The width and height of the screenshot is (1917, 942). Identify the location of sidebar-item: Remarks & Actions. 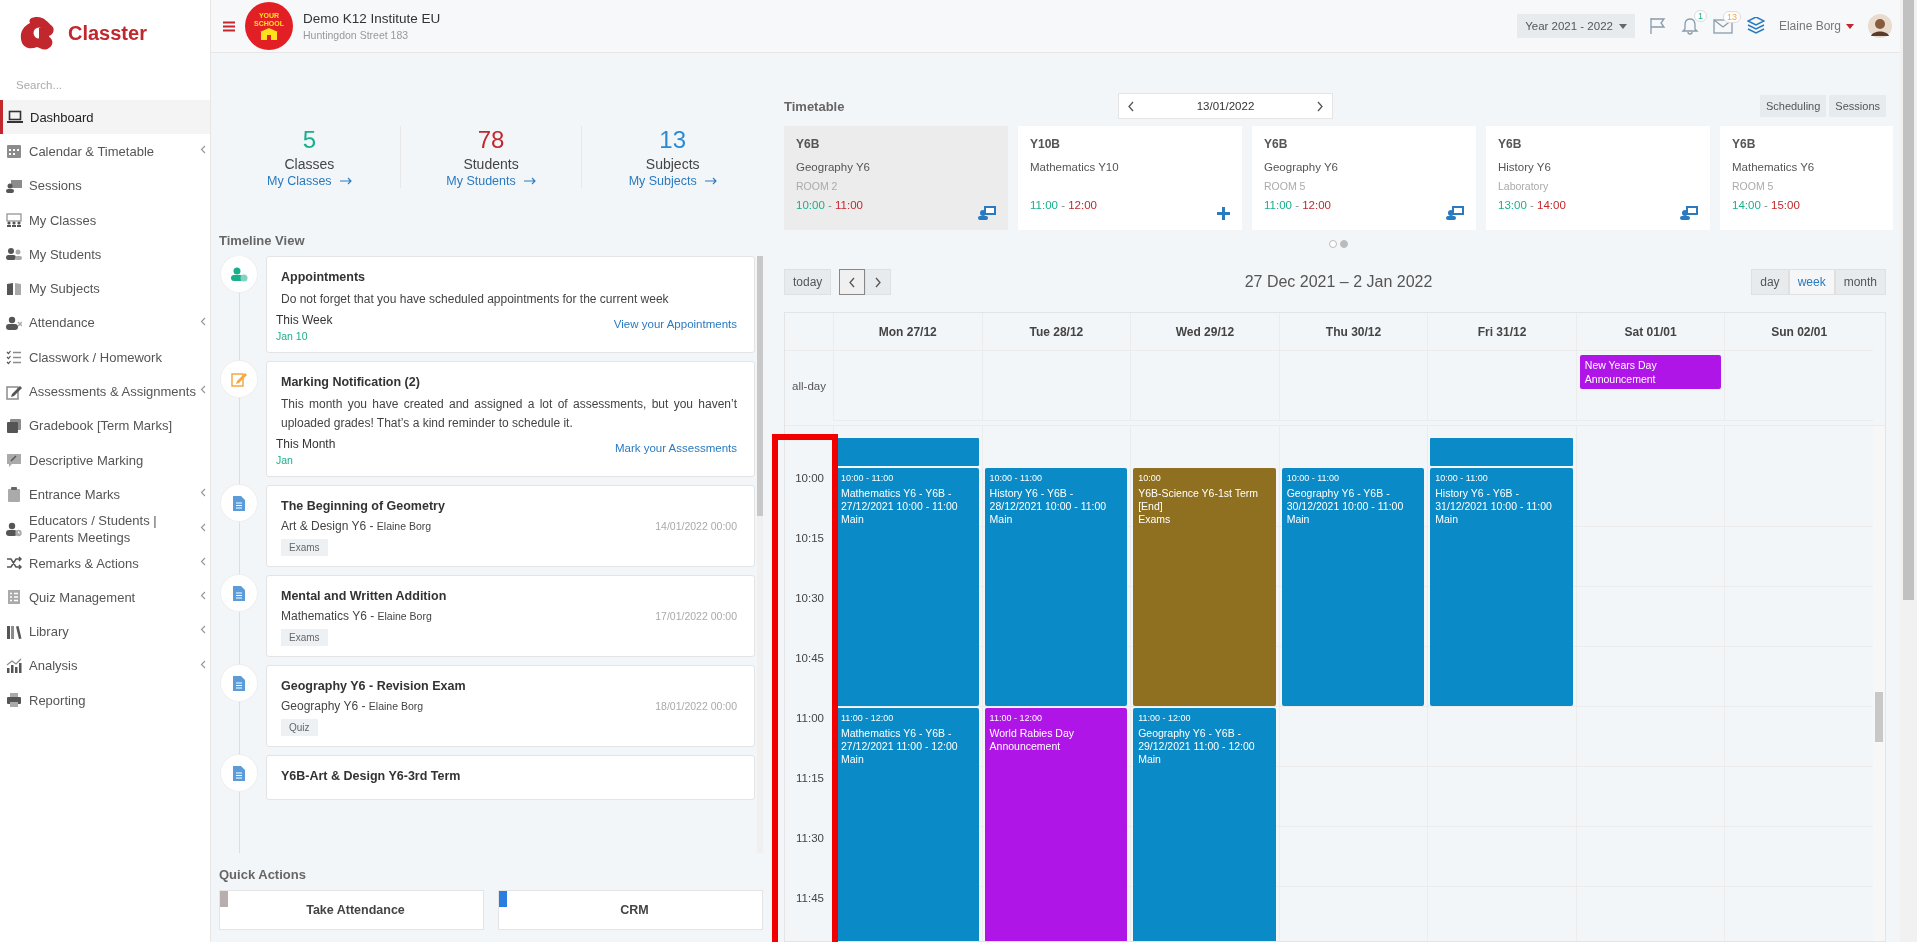
(105, 563).